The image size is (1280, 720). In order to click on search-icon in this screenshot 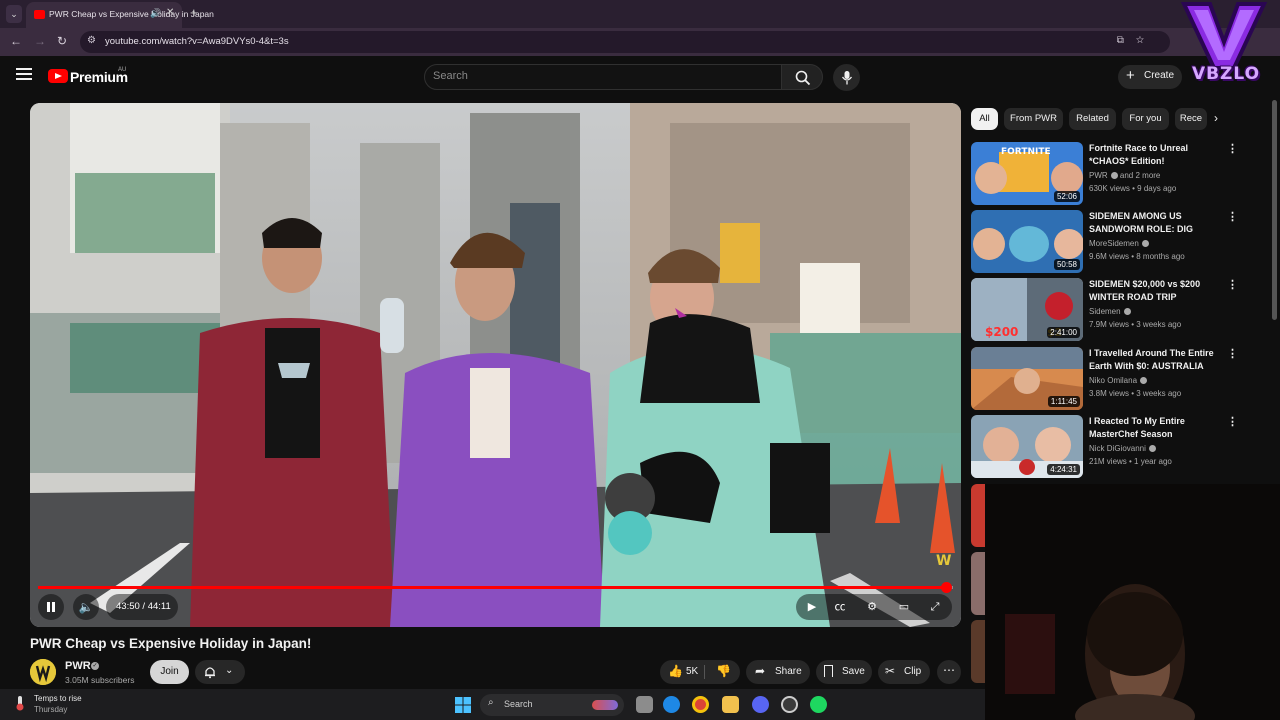, I will do `click(803, 78)`.